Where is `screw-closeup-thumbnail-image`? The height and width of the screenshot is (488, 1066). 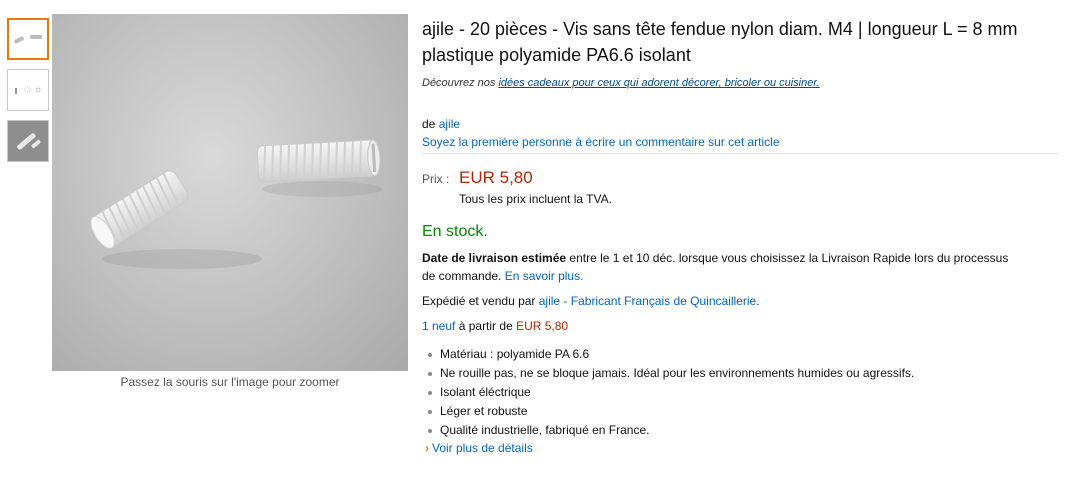 screw-closeup-thumbnail-image is located at coordinates (29, 141).